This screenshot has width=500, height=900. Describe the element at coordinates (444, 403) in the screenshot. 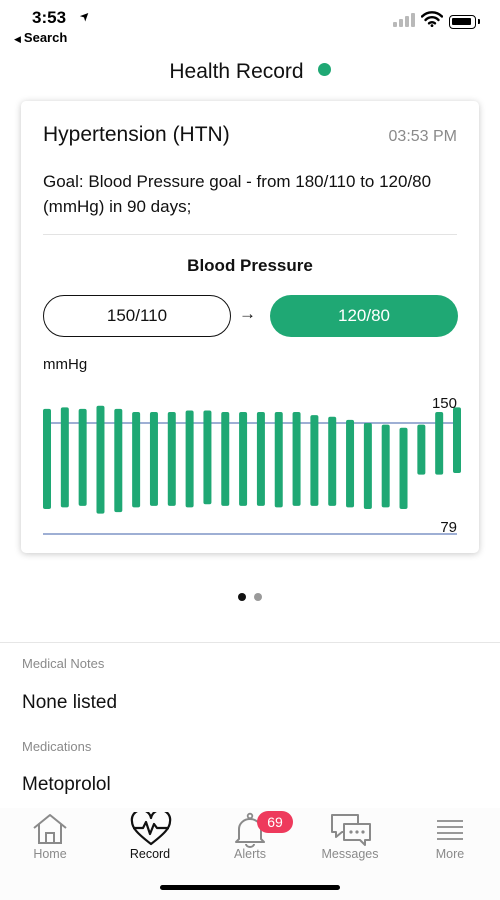

I see `reference-label-150: 150` at that location.